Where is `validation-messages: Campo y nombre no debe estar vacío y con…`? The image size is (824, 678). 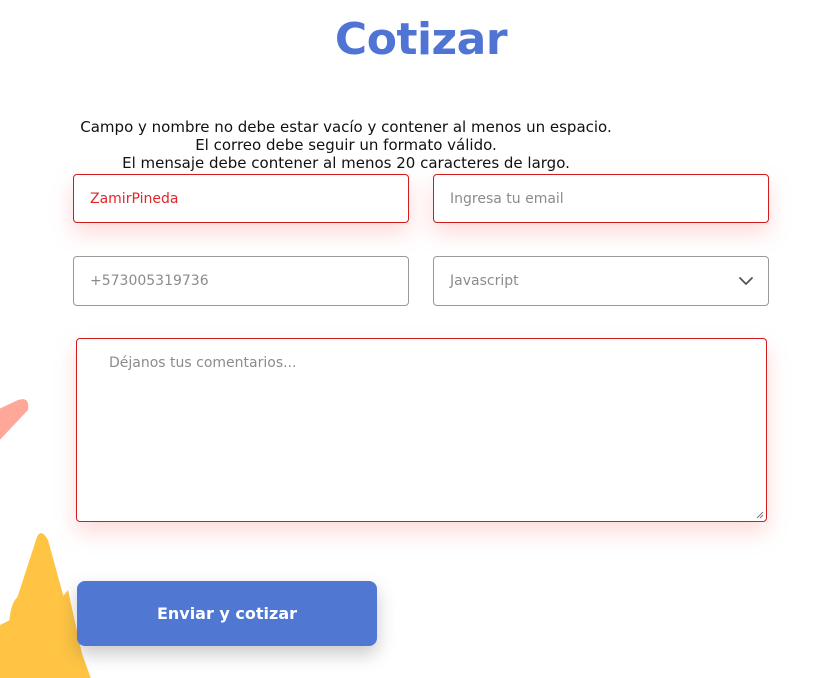 validation-messages: Campo y nombre no debe estar vacío y con… is located at coordinates (346, 145).